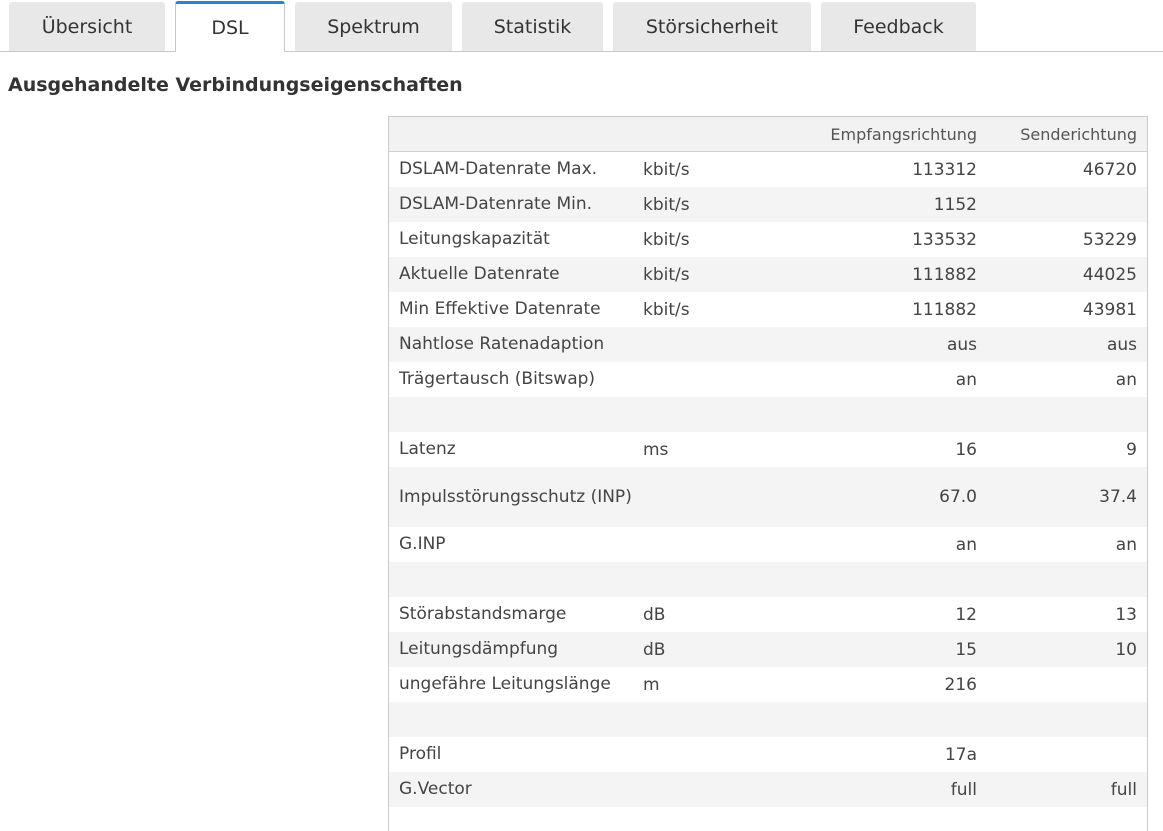 Image resolution: width=1163 pixels, height=831 pixels. What do you see at coordinates (963, 789) in the screenshot?
I see `row-receive-value: full` at bounding box center [963, 789].